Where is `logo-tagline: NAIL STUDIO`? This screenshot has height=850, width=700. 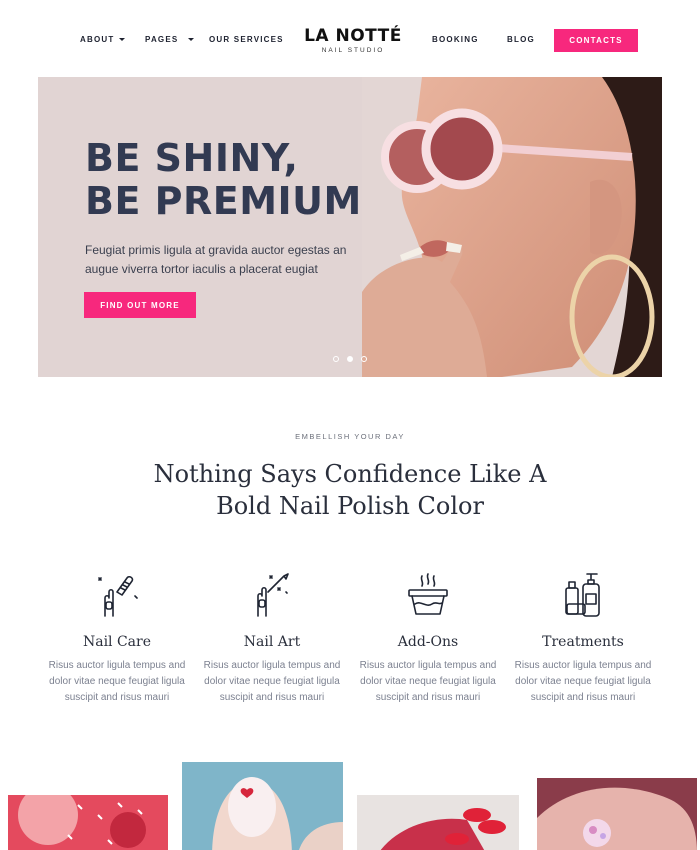 logo-tagline: NAIL STUDIO is located at coordinates (353, 50).